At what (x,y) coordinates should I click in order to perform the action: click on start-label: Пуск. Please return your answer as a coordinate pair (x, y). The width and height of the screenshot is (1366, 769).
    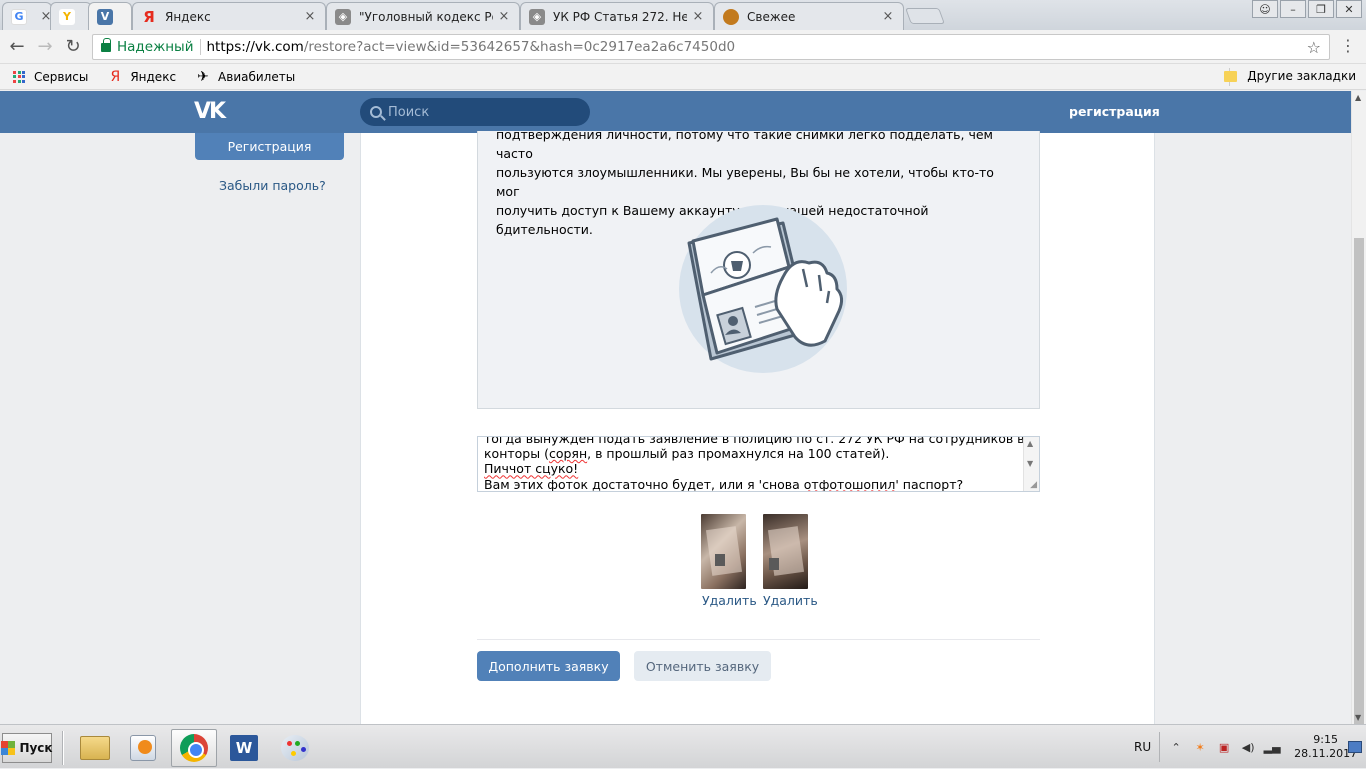
    Looking at the image, I should click on (36, 748).